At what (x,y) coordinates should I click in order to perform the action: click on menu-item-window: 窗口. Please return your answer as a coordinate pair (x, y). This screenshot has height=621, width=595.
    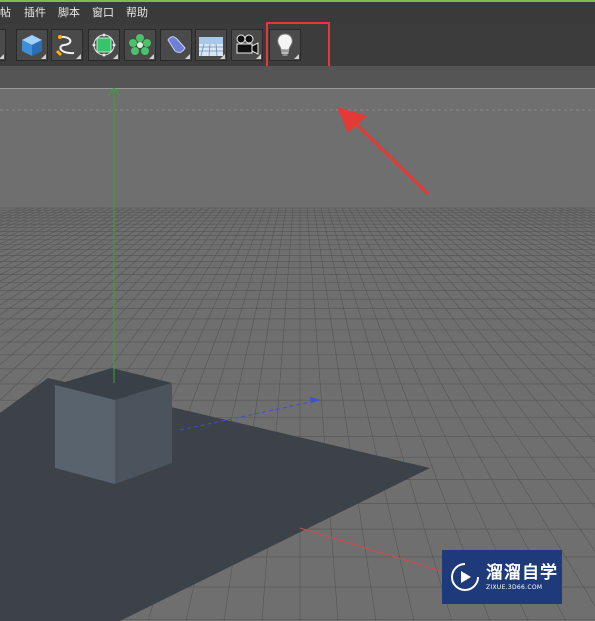
    Looking at the image, I should click on (103, 13).